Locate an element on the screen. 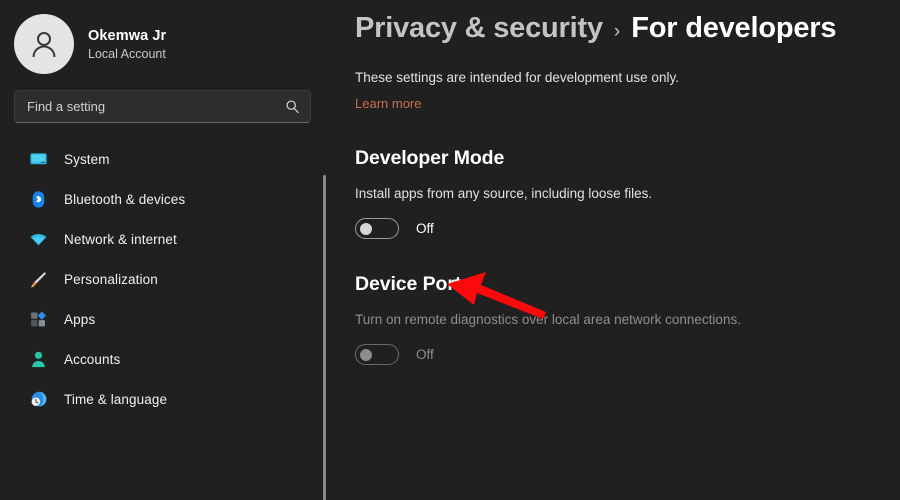  chevron-right-icon: › is located at coordinates (617, 31).